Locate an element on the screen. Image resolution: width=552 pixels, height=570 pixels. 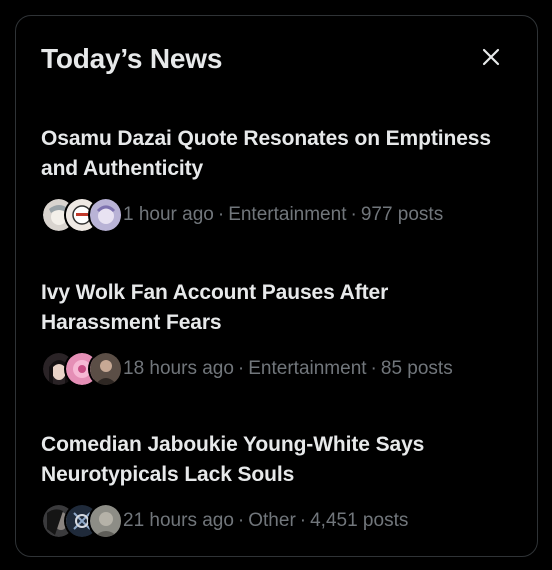
panel-title: Today’s News is located at coordinates (132, 58).